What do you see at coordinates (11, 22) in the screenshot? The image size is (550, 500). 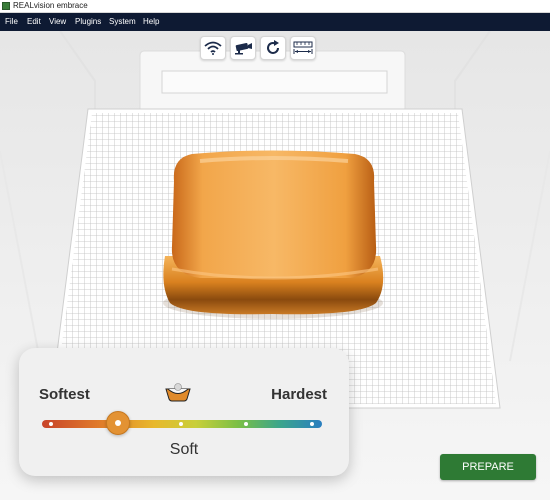 I see `menu-file: File` at bounding box center [11, 22].